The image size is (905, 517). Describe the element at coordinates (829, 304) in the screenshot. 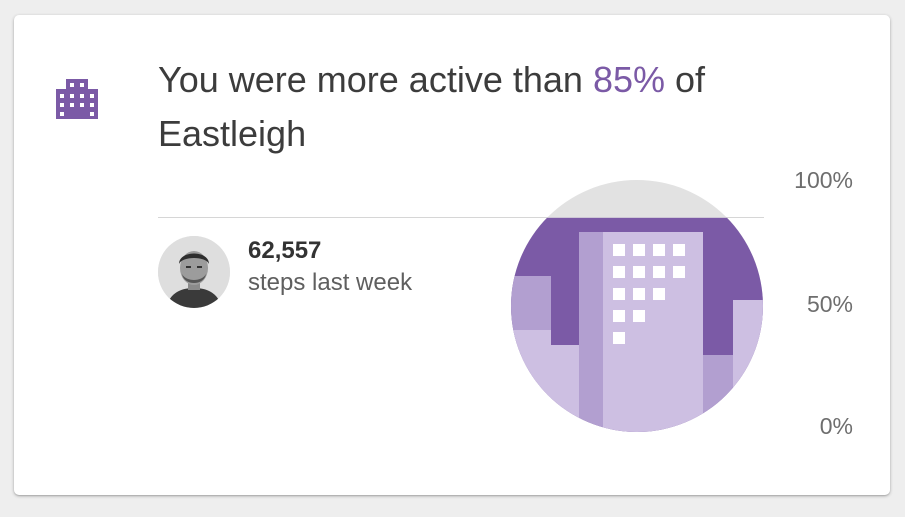

I see `scale-label-50: 50%` at that location.